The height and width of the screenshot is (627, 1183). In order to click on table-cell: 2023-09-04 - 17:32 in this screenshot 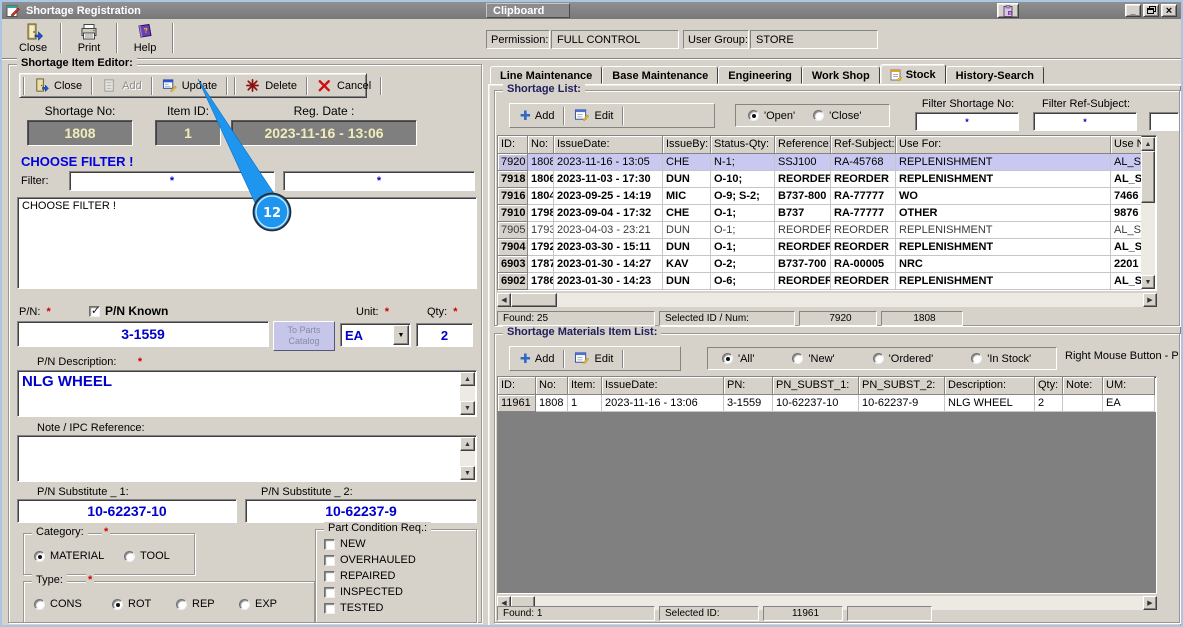, I will do `click(608, 213)`.